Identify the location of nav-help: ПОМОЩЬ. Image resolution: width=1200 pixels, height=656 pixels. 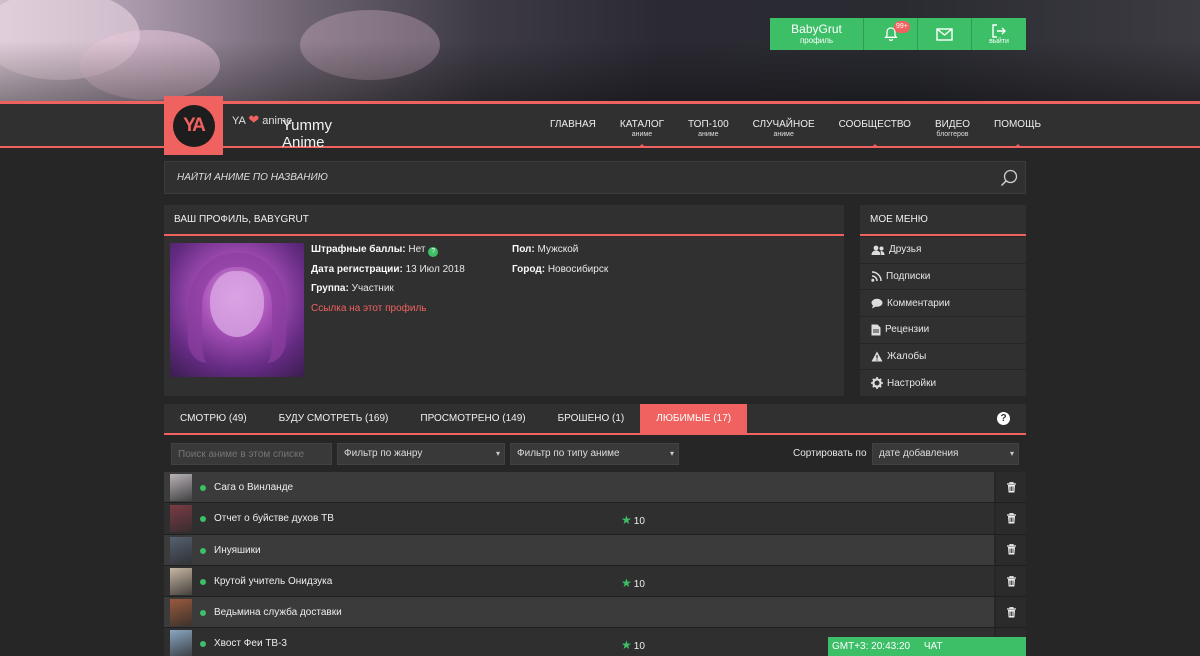
(1018, 133).